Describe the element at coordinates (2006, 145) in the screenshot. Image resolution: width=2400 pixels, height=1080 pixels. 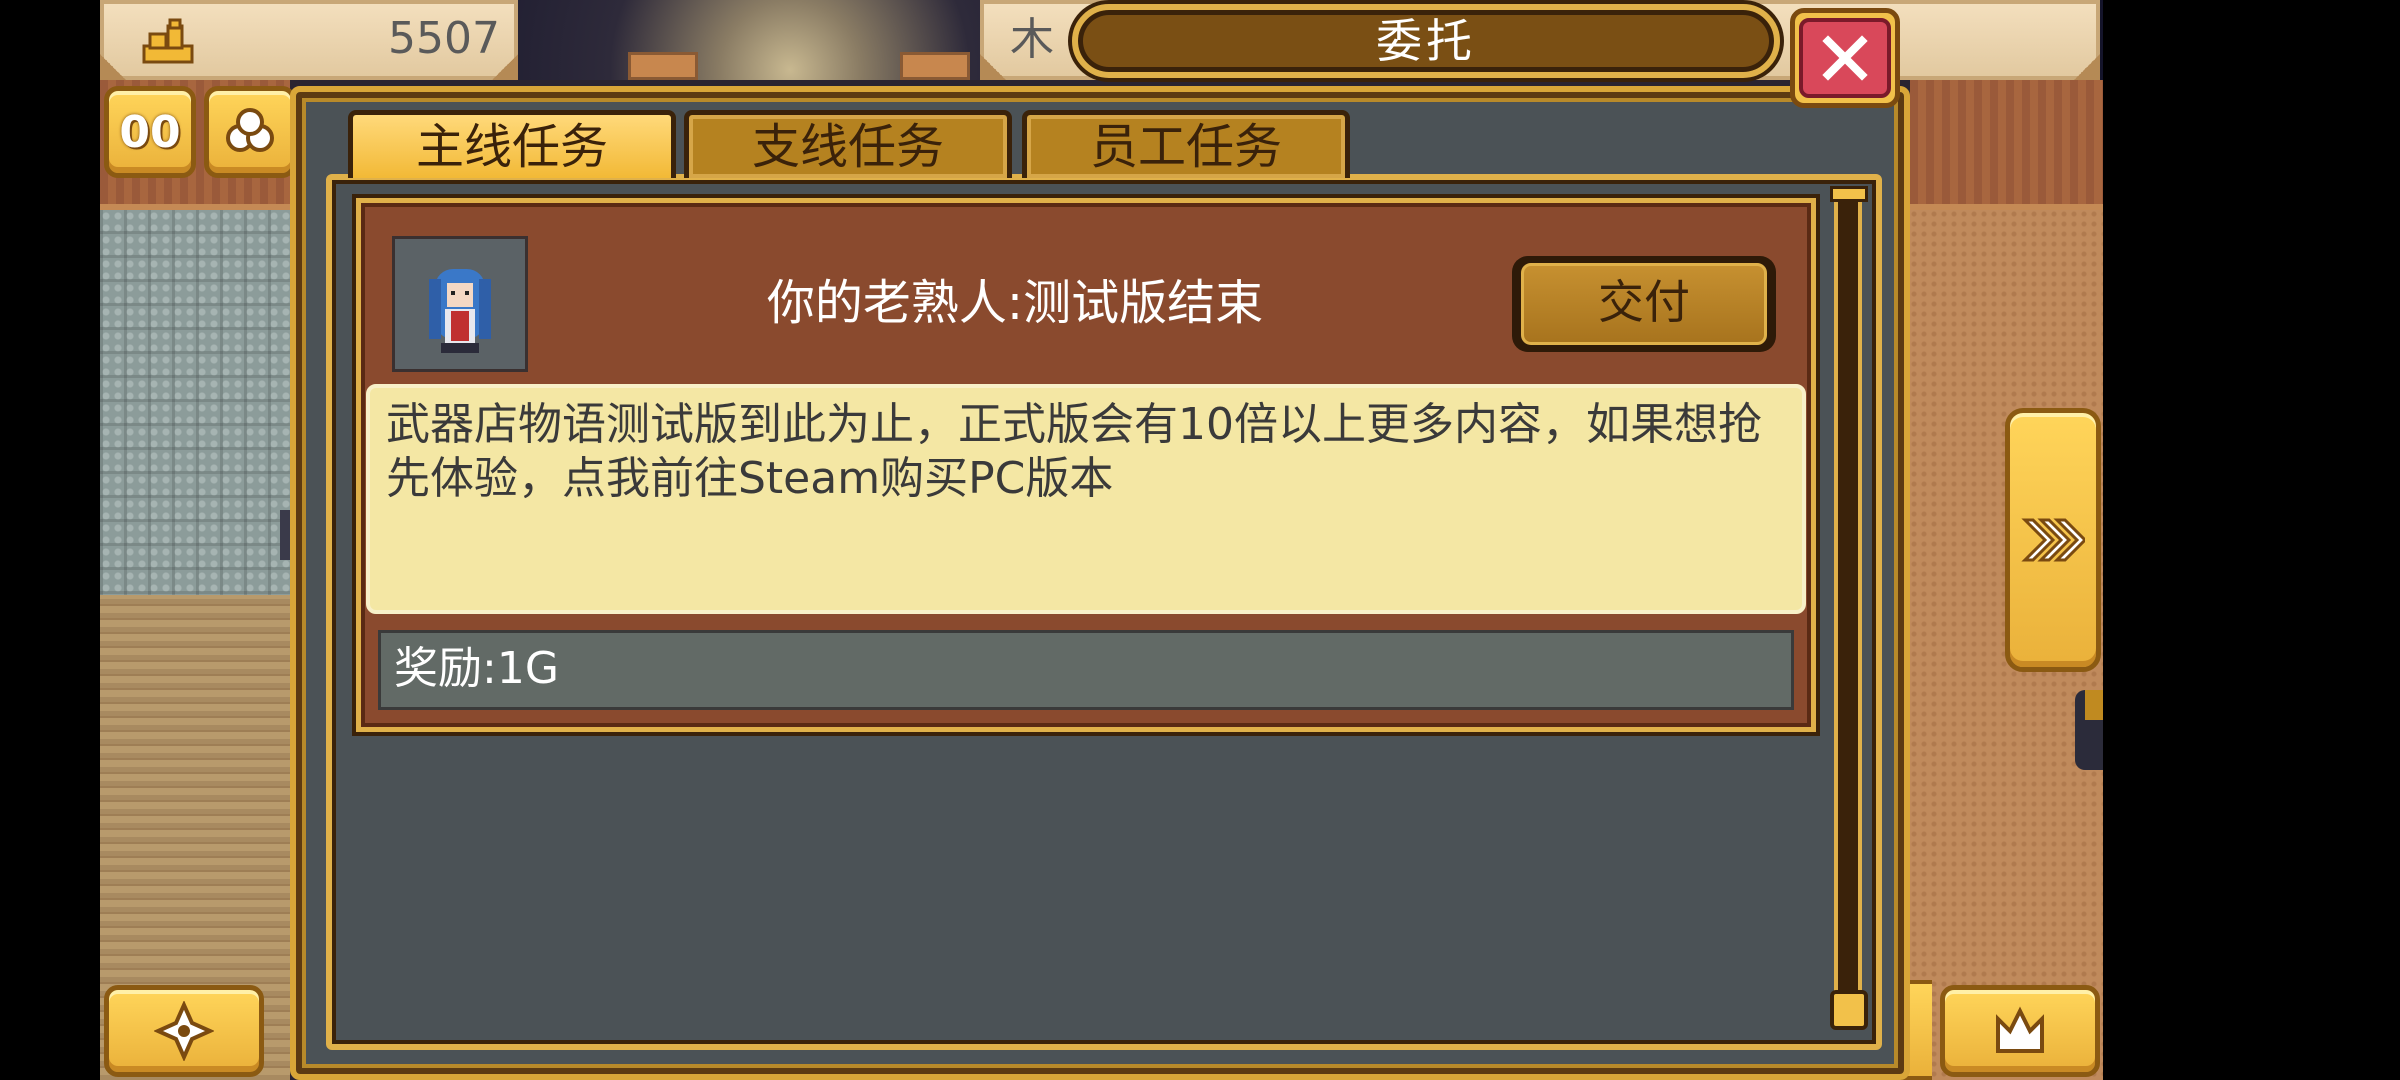
I see `brick-wall-right` at that location.